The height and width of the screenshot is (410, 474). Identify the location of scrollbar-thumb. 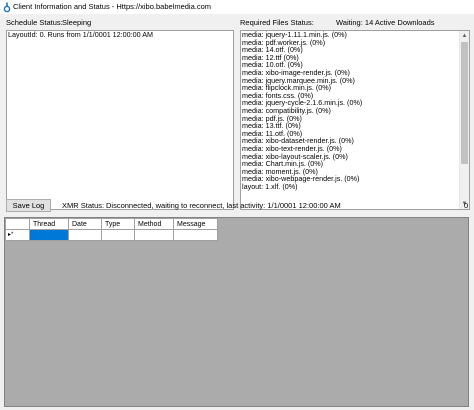
(464, 103).